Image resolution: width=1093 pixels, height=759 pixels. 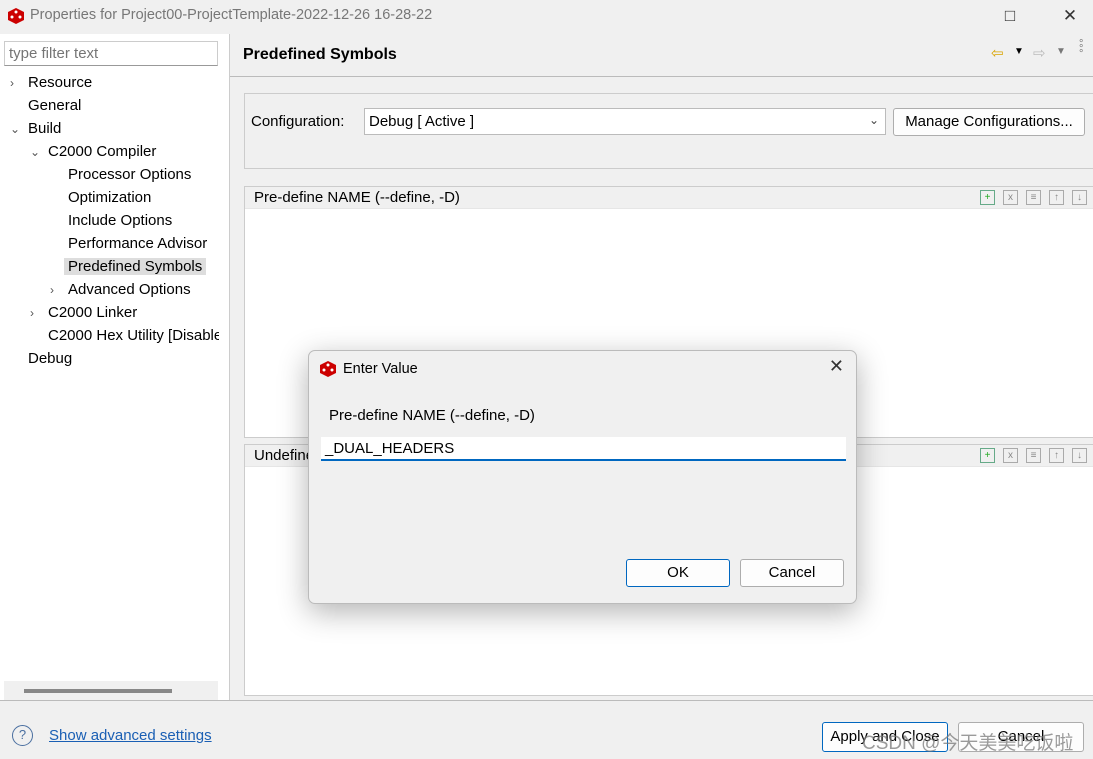 I want to click on footer-separator, so click(x=546, y=700).